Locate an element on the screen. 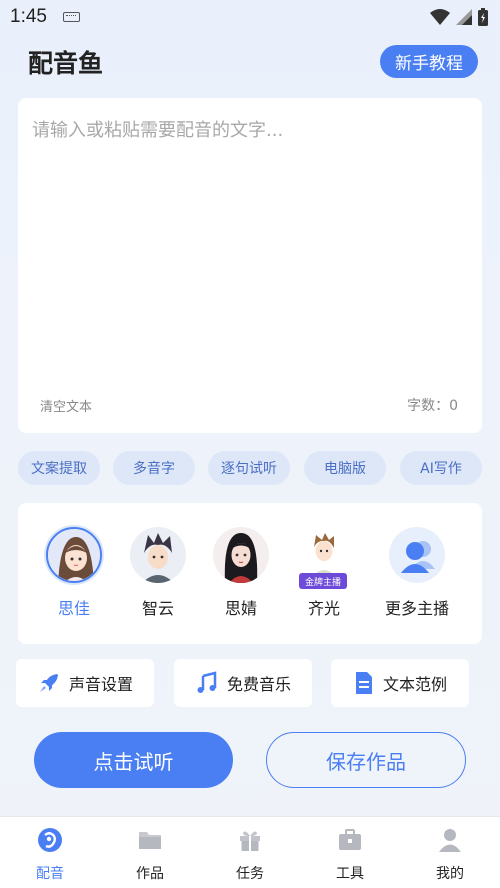 The height and width of the screenshot is (888, 500). voice-name: 思婧 is located at coordinates (240, 608).